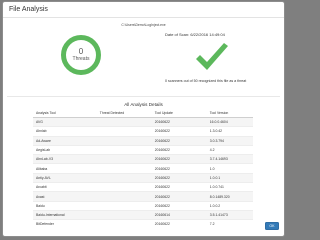 This screenshot has width=320, height=240. What do you see at coordinates (143, 96) in the screenshot?
I see `divider` at bounding box center [143, 96].